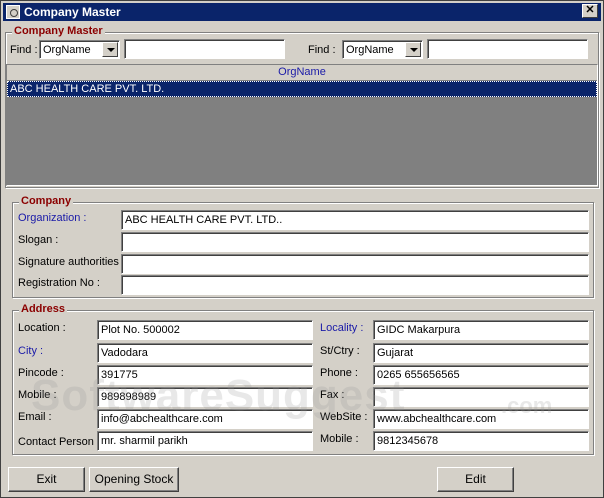 The image size is (604, 498). Describe the element at coordinates (37, 395) in the screenshot. I see `mobile-label: Mobile :` at that location.